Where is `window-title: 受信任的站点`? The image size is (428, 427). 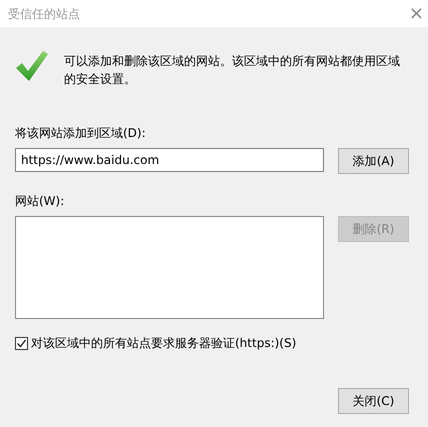
window-title: 受信任的站点 is located at coordinates (44, 14).